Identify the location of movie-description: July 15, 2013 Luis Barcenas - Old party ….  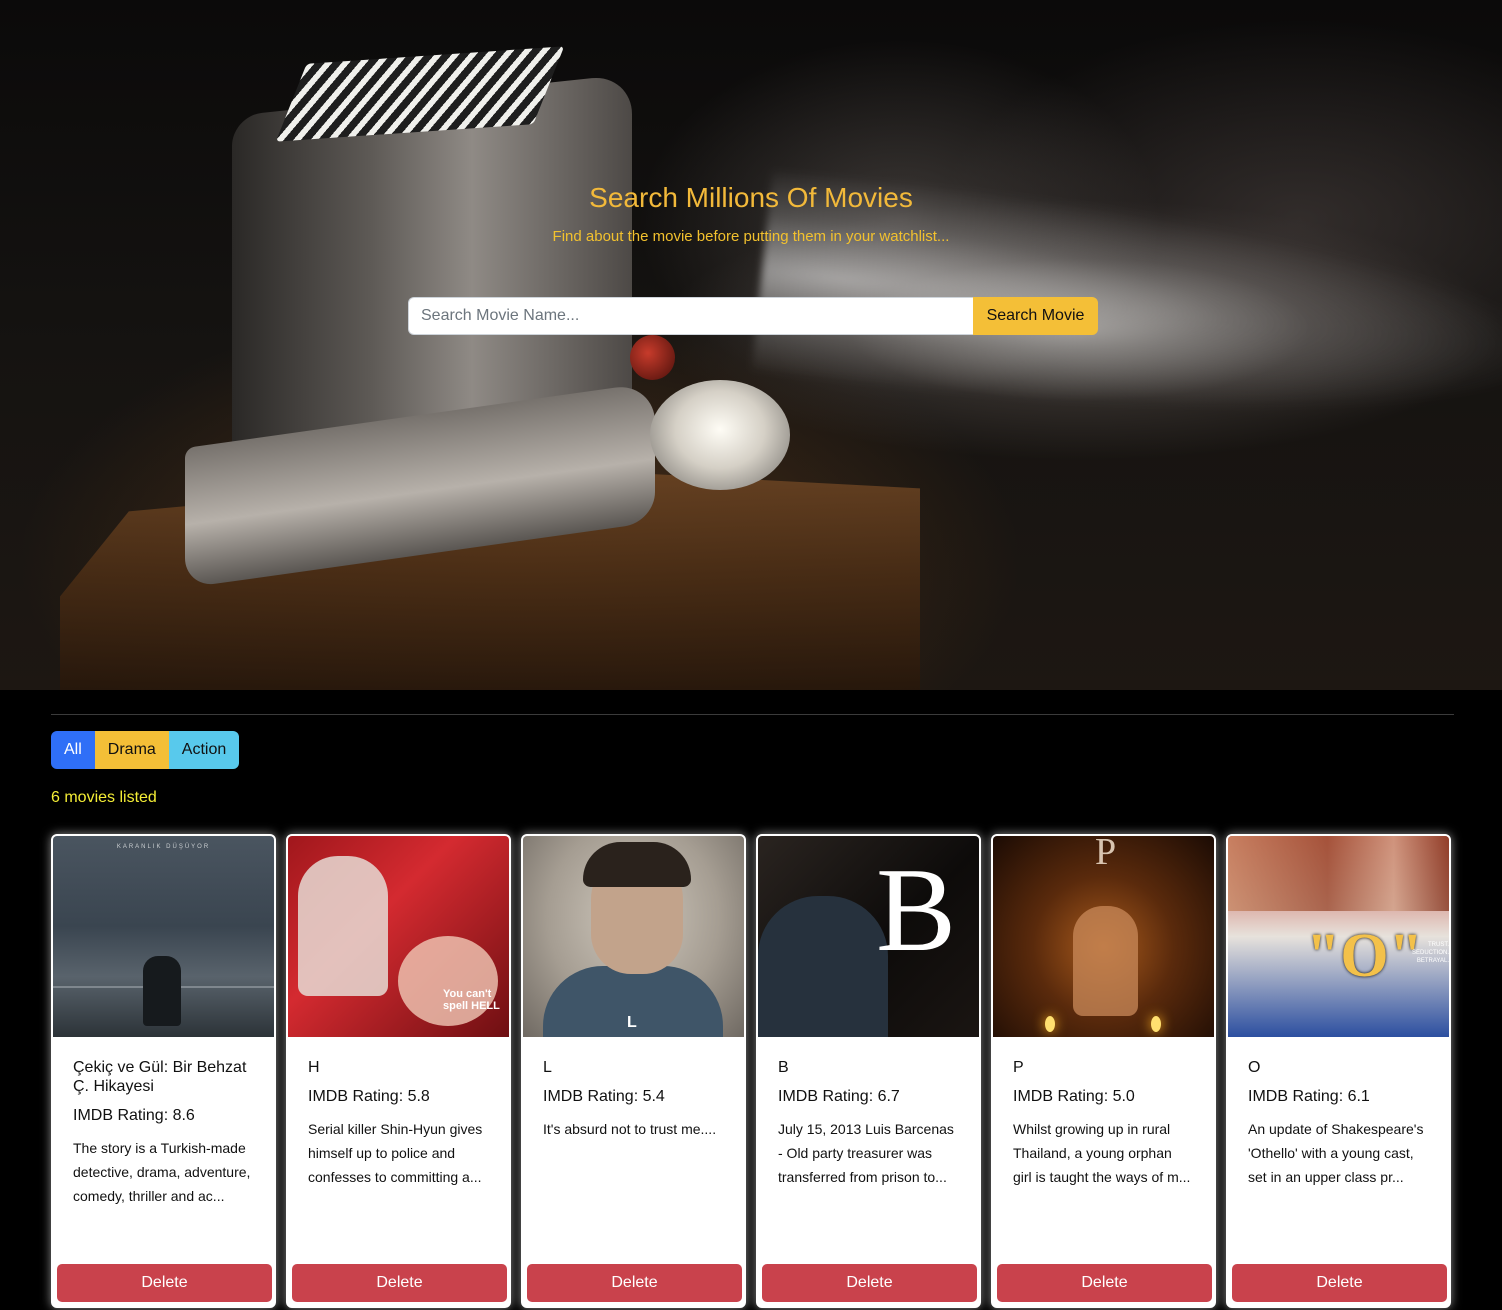
(866, 1153).